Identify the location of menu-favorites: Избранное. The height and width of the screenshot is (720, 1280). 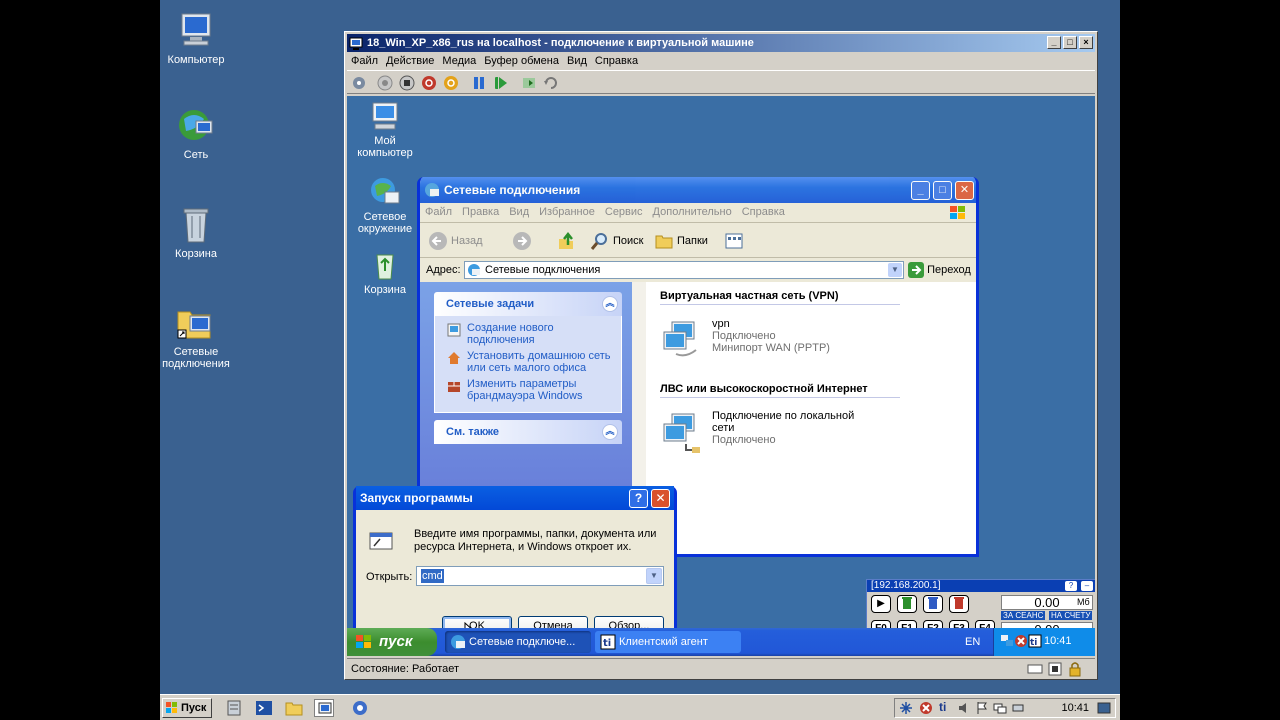
(567, 212).